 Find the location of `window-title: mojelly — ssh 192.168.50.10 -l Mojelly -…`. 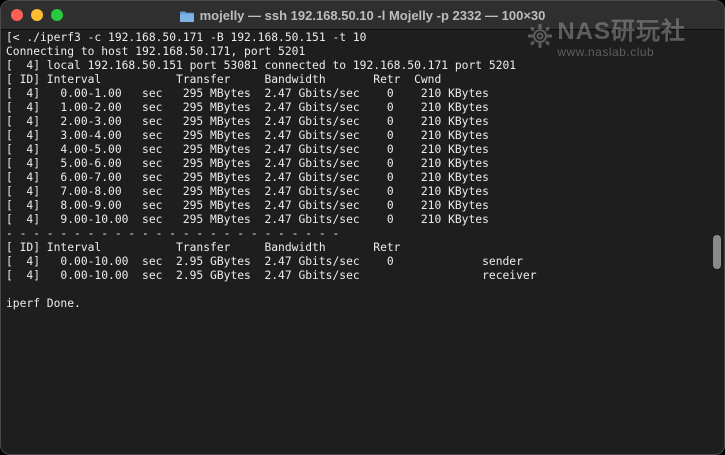

window-title: mojelly — ssh 192.168.50.10 -l Mojelly -… is located at coordinates (372, 15).